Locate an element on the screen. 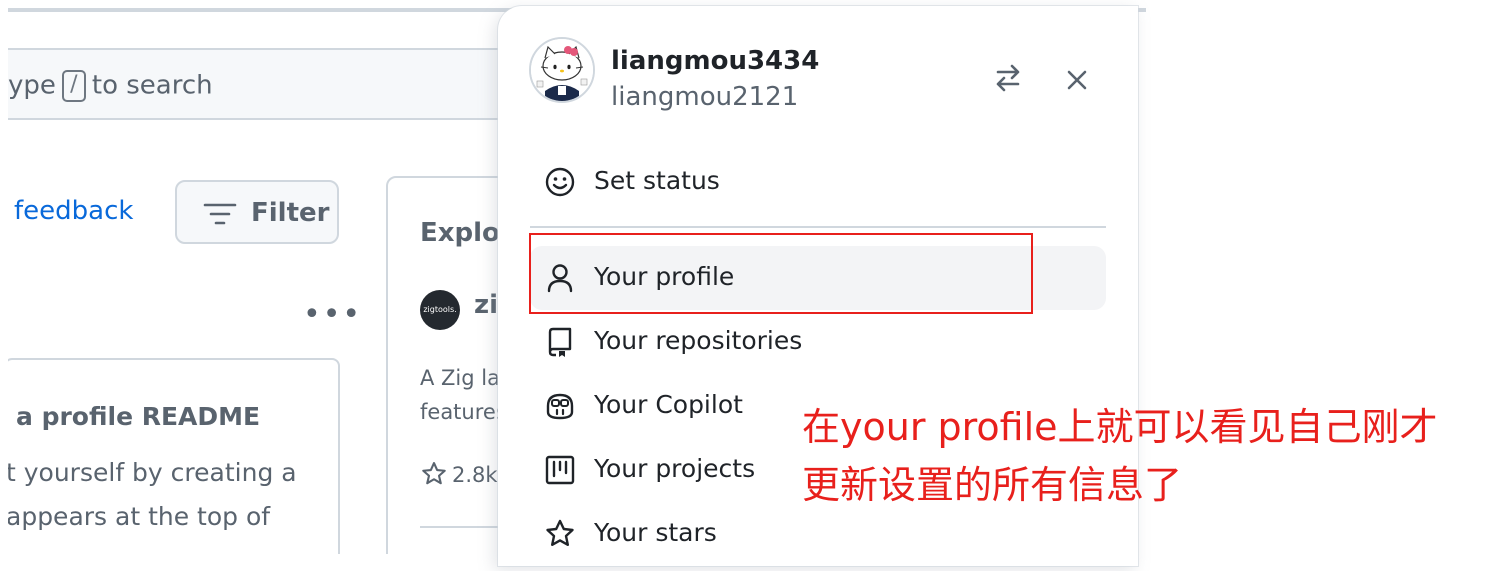  switch-account-button is located at coordinates (1008, 78).